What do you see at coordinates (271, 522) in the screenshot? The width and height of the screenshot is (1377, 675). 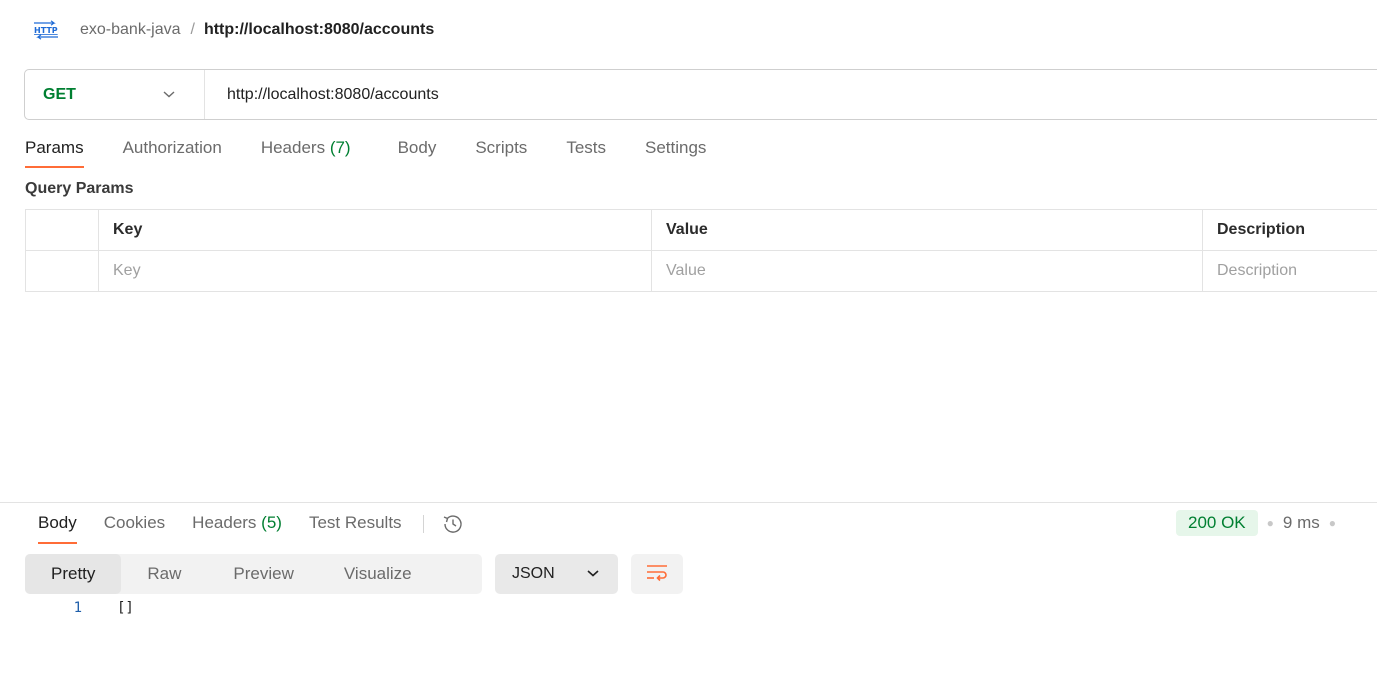 I see `response-tab-headers-count: (5)` at bounding box center [271, 522].